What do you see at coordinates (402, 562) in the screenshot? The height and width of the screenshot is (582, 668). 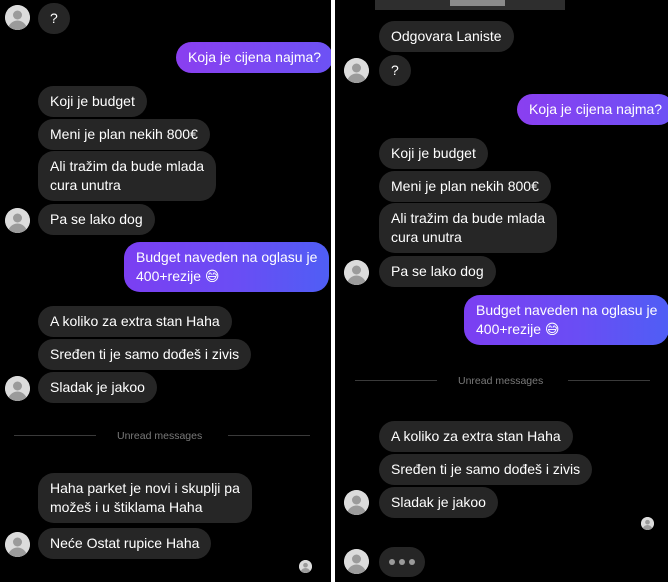 I see `typing-indicator-icon` at bounding box center [402, 562].